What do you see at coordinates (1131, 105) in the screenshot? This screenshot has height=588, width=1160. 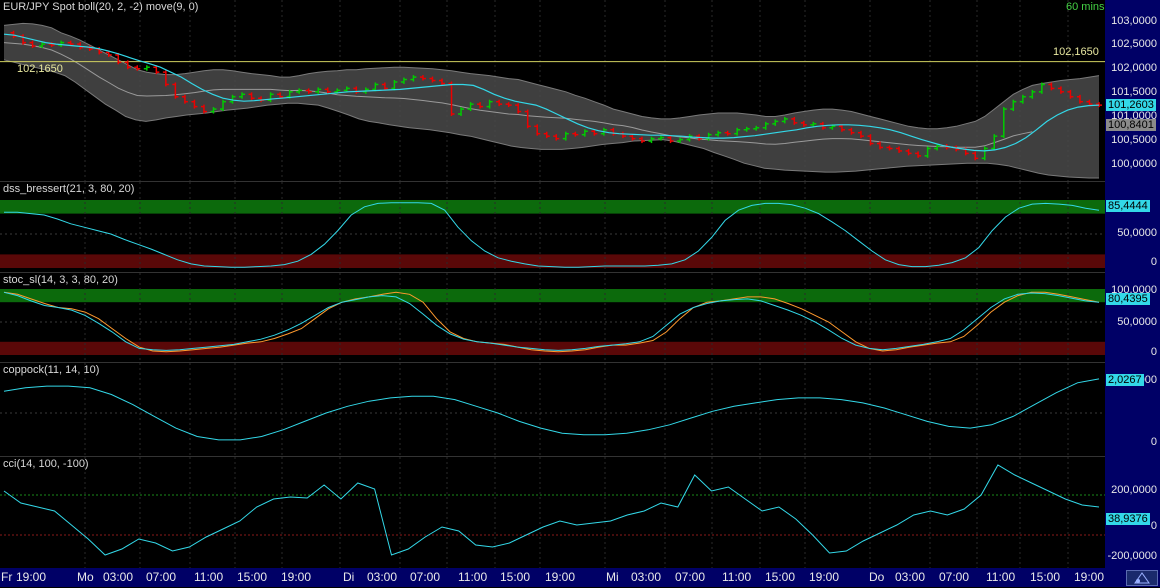 I see `last-price-tag: 101,2603` at bounding box center [1131, 105].